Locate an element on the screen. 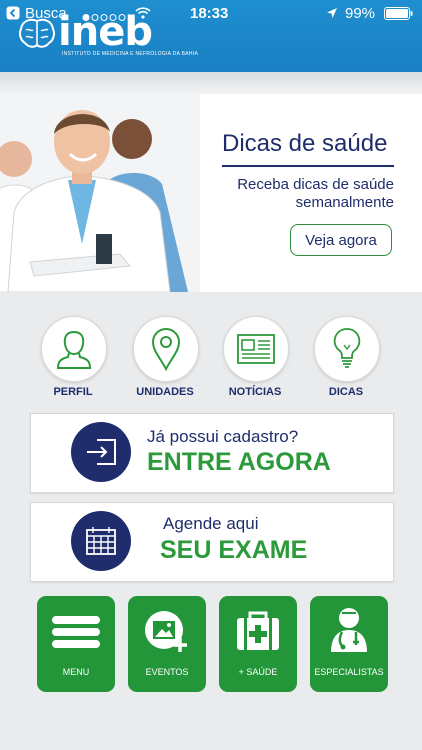  tile-mais-saude: + SAÚDE is located at coordinates (258, 644).